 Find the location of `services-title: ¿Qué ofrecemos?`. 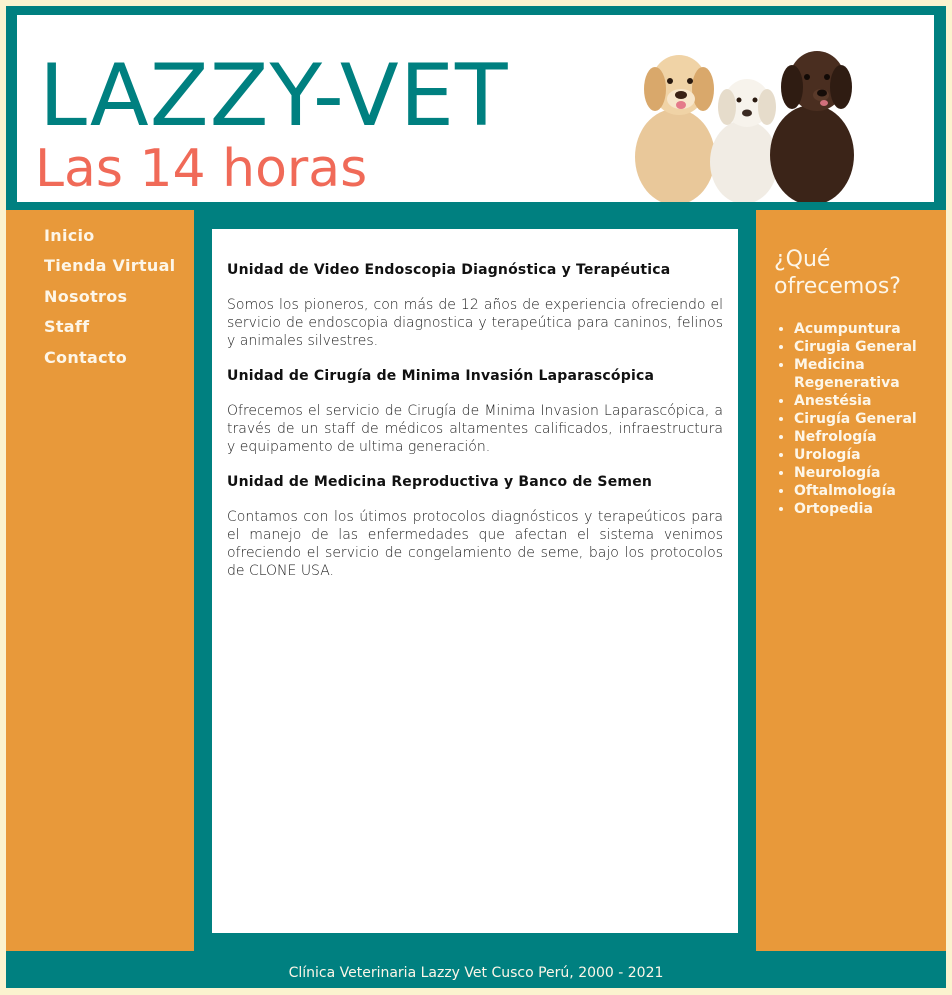

services-title: ¿Qué ofrecemos? is located at coordinates (837, 273).